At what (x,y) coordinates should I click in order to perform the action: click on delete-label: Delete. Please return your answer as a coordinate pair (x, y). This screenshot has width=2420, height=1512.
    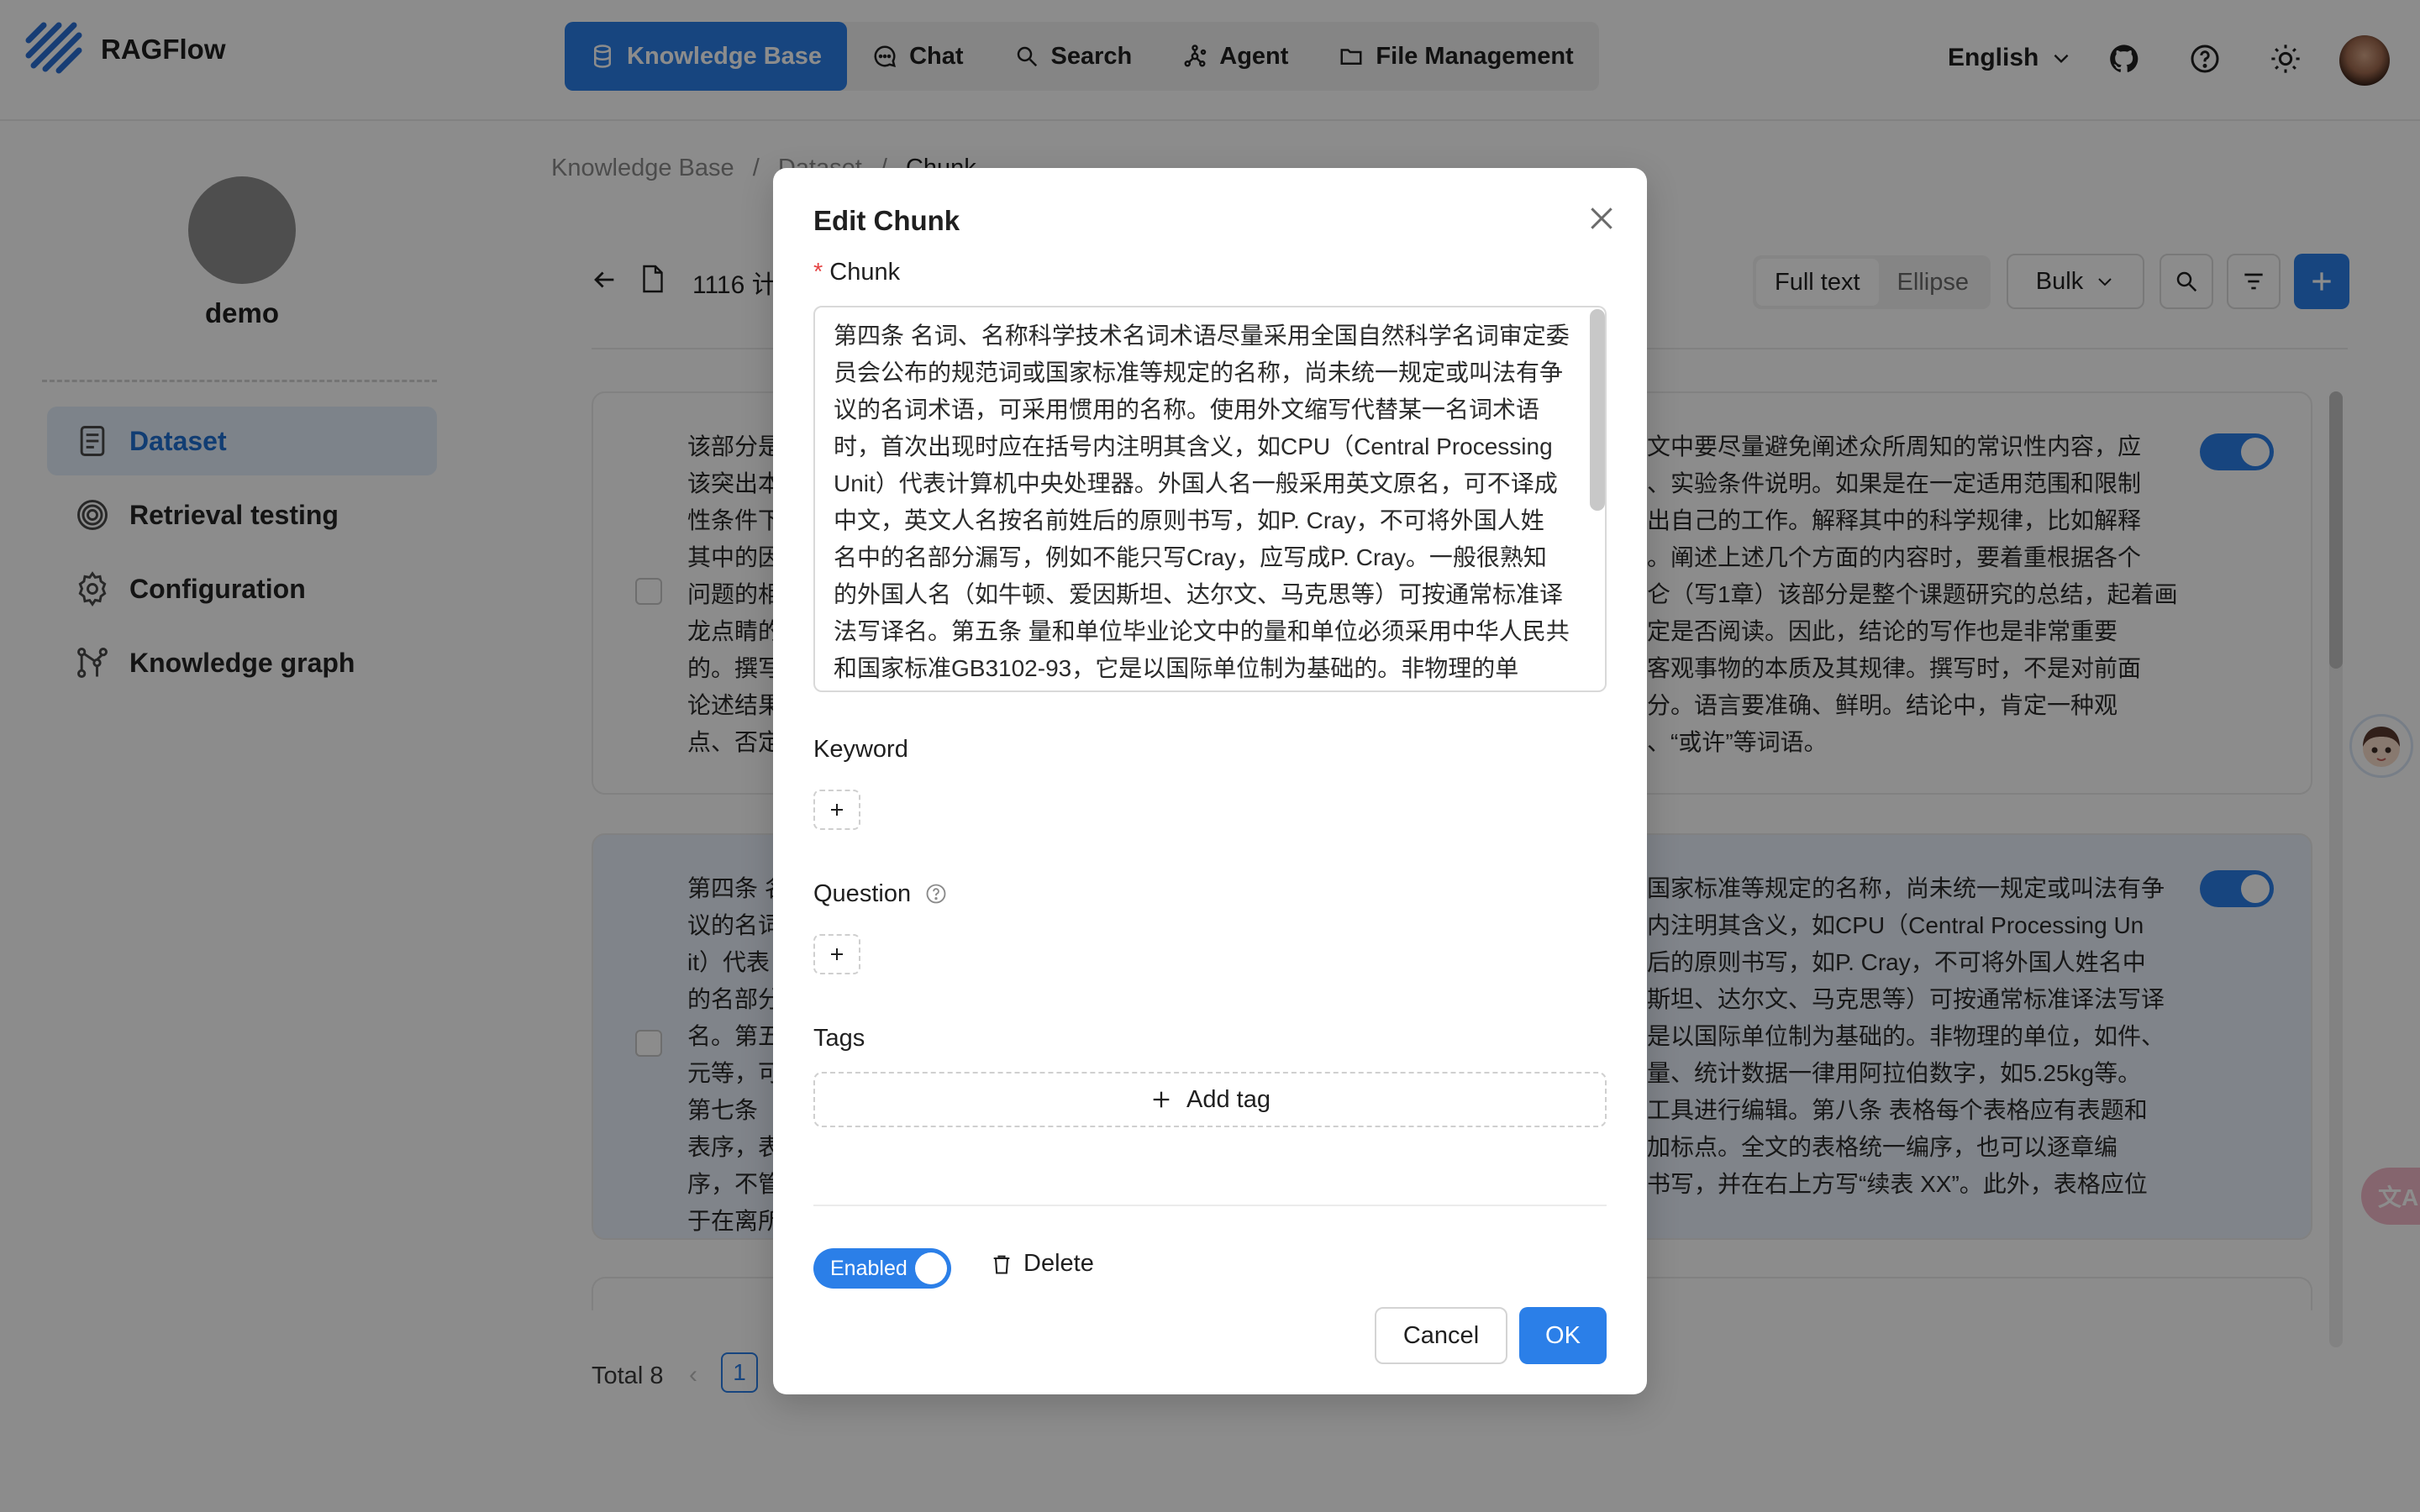
    Looking at the image, I should click on (1058, 1263).